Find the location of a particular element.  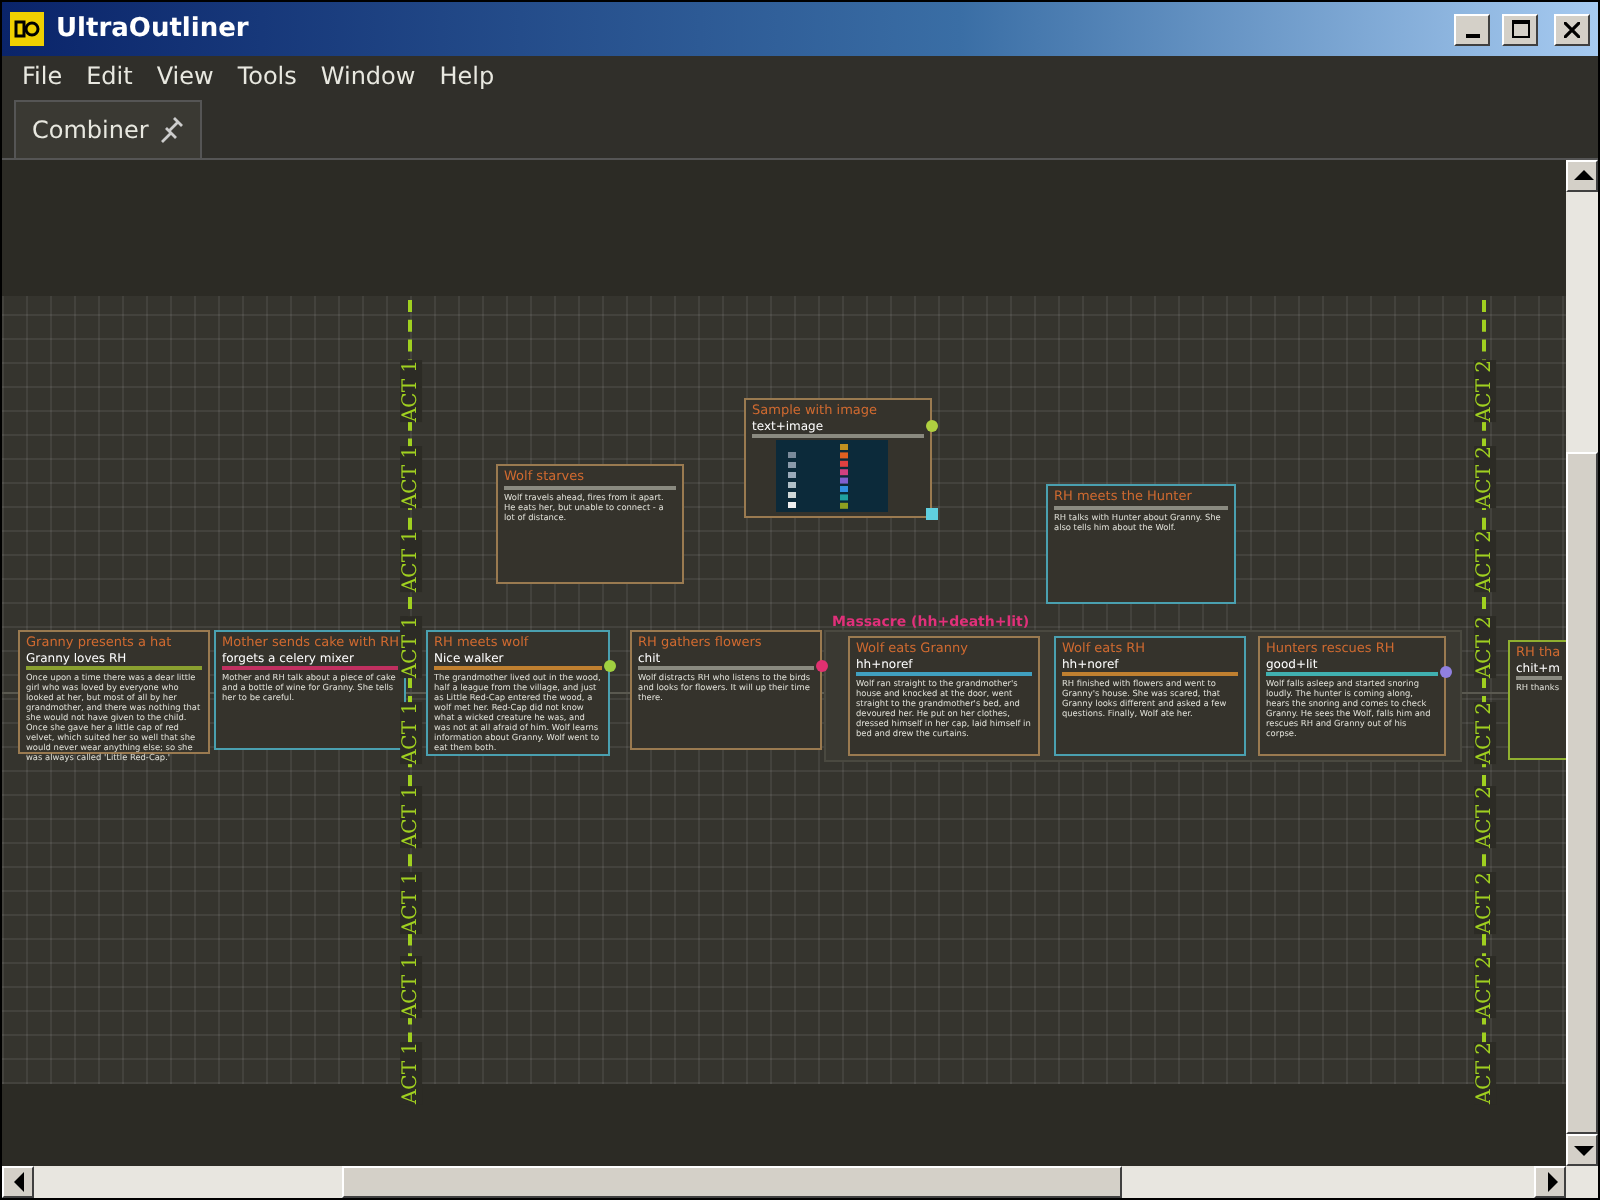

maximize-button is located at coordinates (1520, 29).